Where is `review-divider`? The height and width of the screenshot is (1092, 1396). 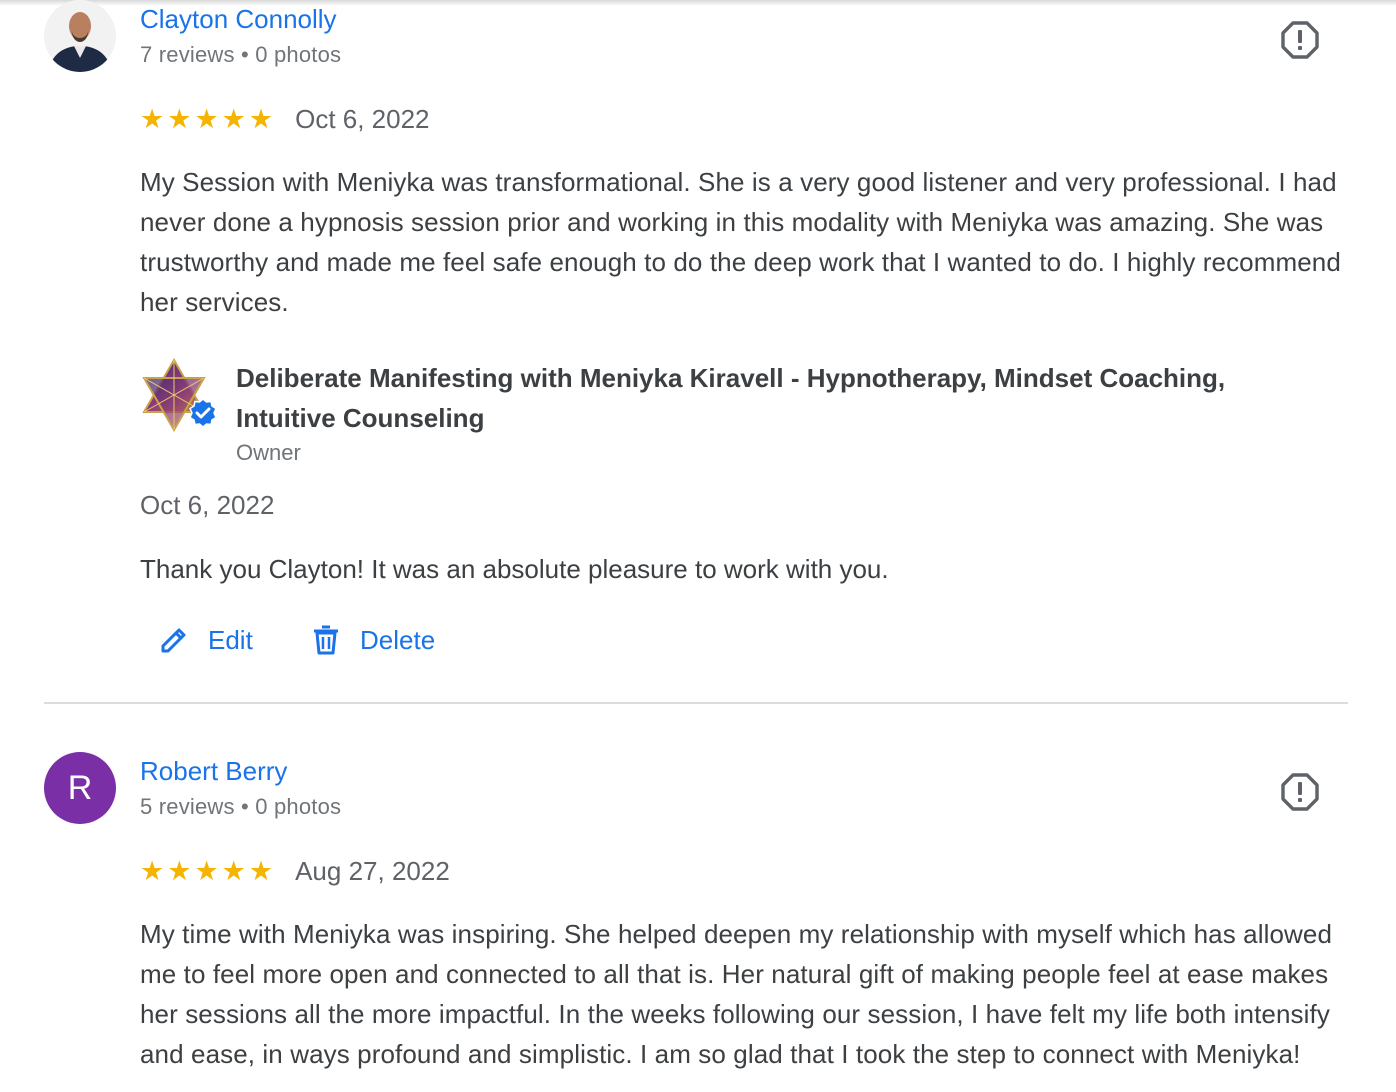
review-divider is located at coordinates (696, 703).